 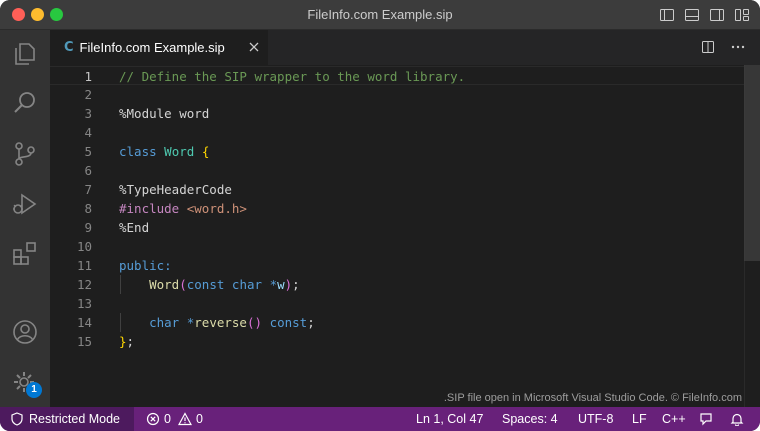 I want to click on code-line: 6, so click(x=397, y=170).